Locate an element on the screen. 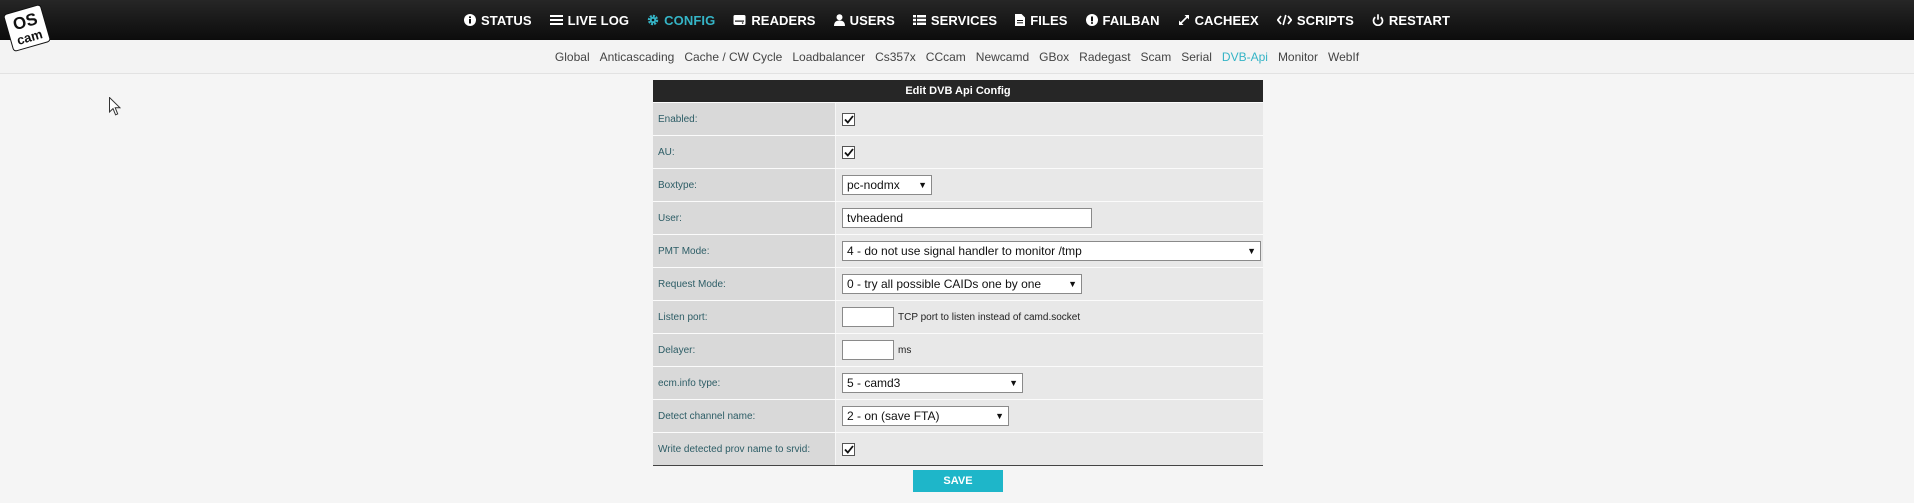 Image resolution: width=1914 pixels, height=503 pixels. user-icon is located at coordinates (839, 20).